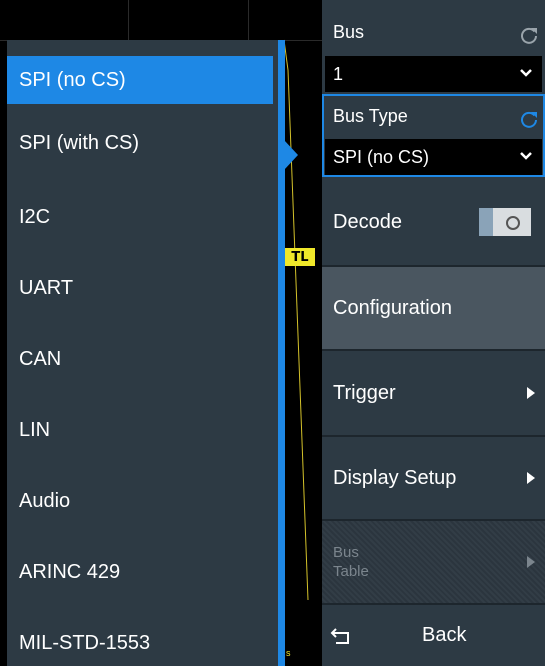  Describe the element at coordinates (288, 653) in the screenshot. I see `scope-edge-label: s` at that location.